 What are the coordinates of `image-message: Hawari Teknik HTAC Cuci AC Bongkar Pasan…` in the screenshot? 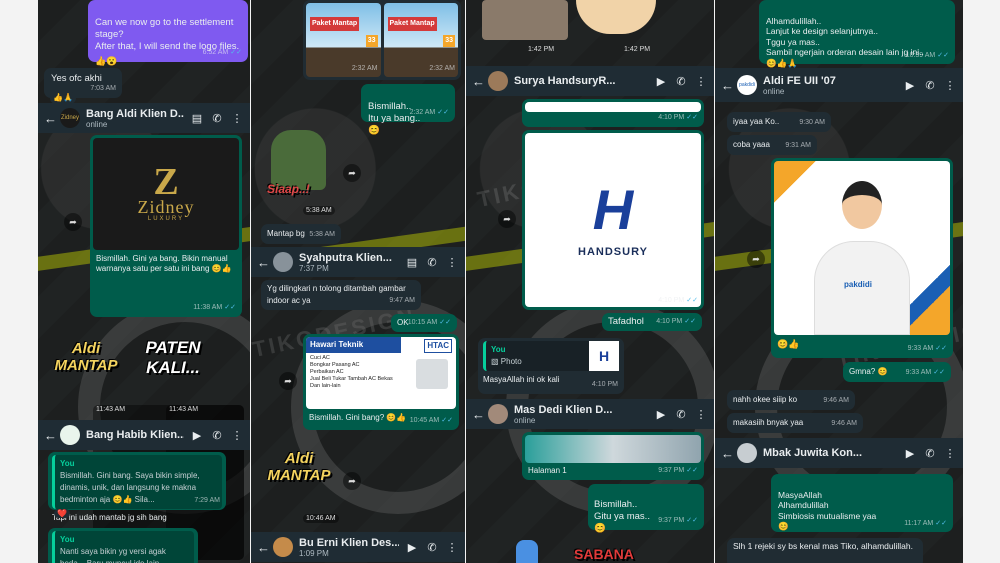 It's located at (381, 382).